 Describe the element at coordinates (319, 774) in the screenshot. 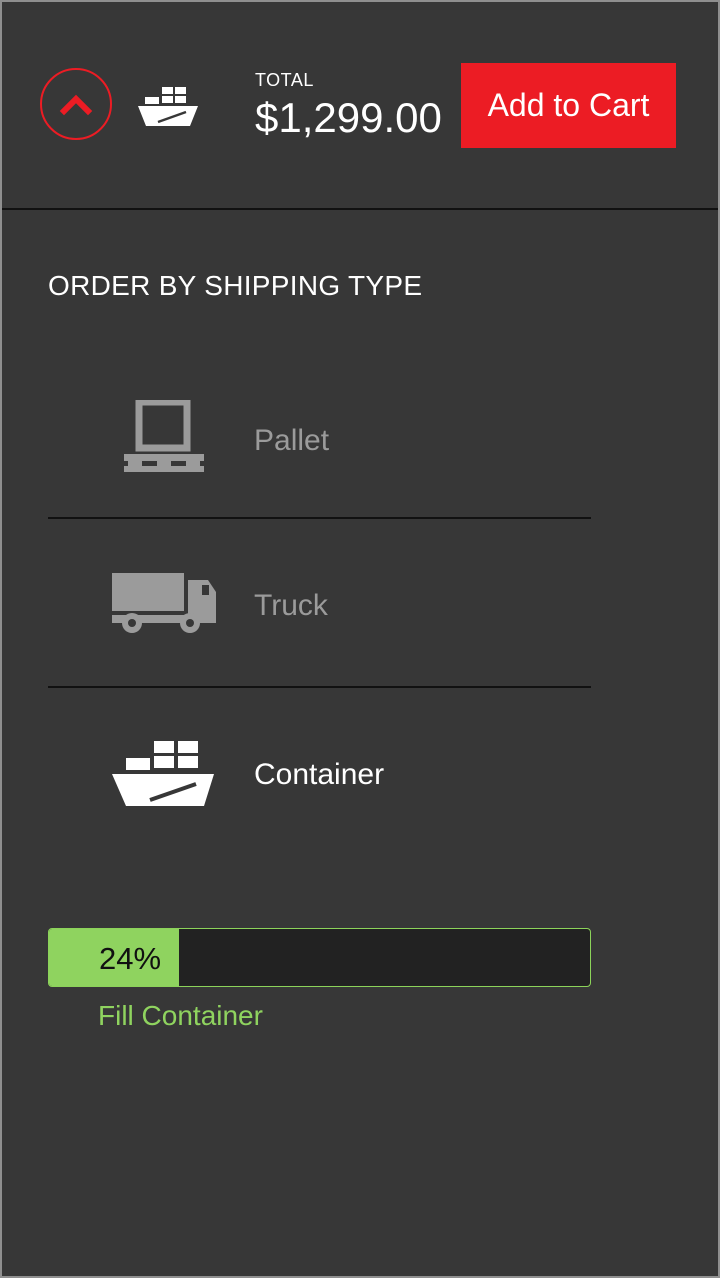

I see `shipping-option-label: Container` at that location.